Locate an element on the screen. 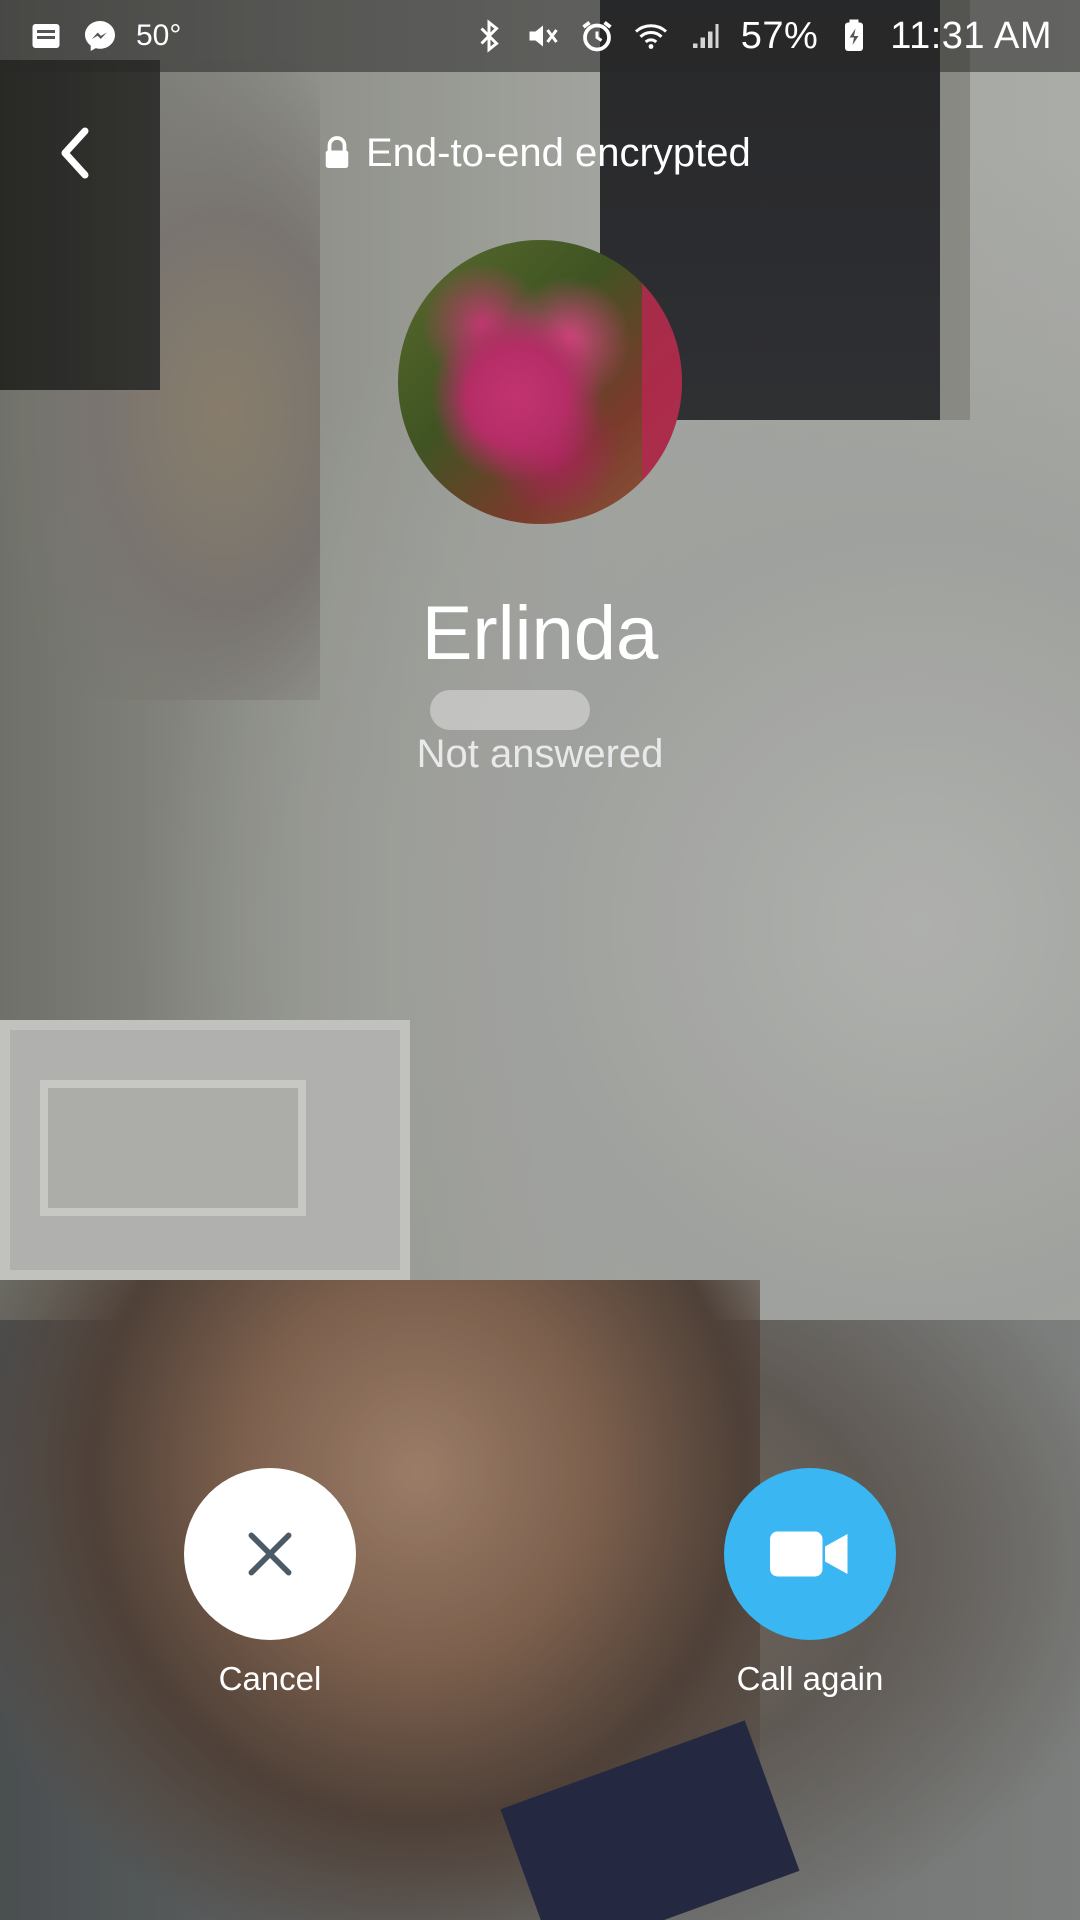  call-again-button is located at coordinates (810, 1554).